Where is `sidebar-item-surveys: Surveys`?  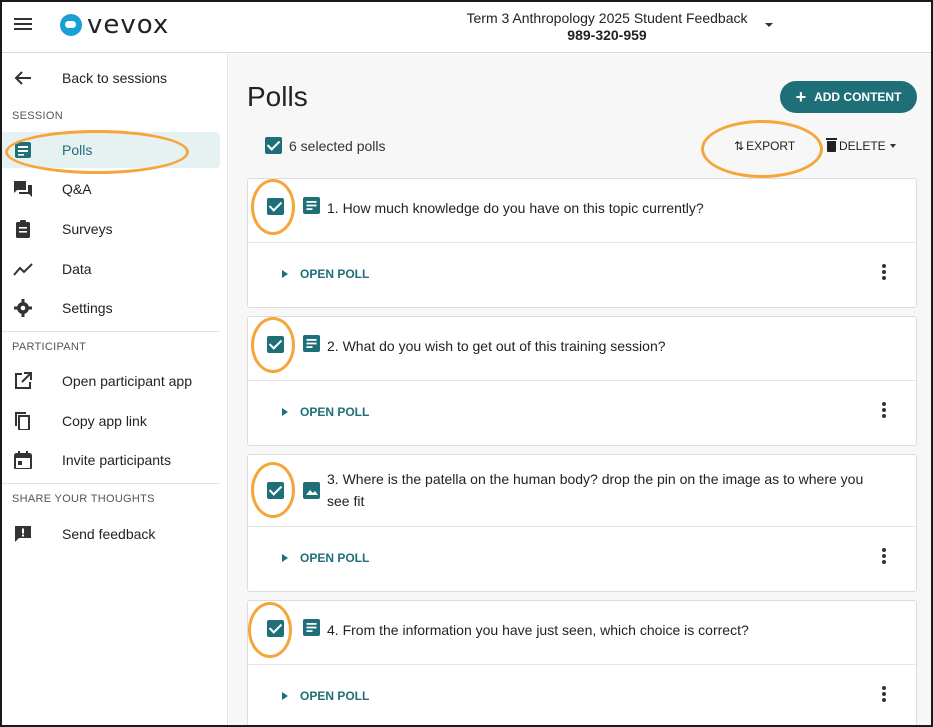
sidebar-item-surveys: Surveys is located at coordinates (111, 229).